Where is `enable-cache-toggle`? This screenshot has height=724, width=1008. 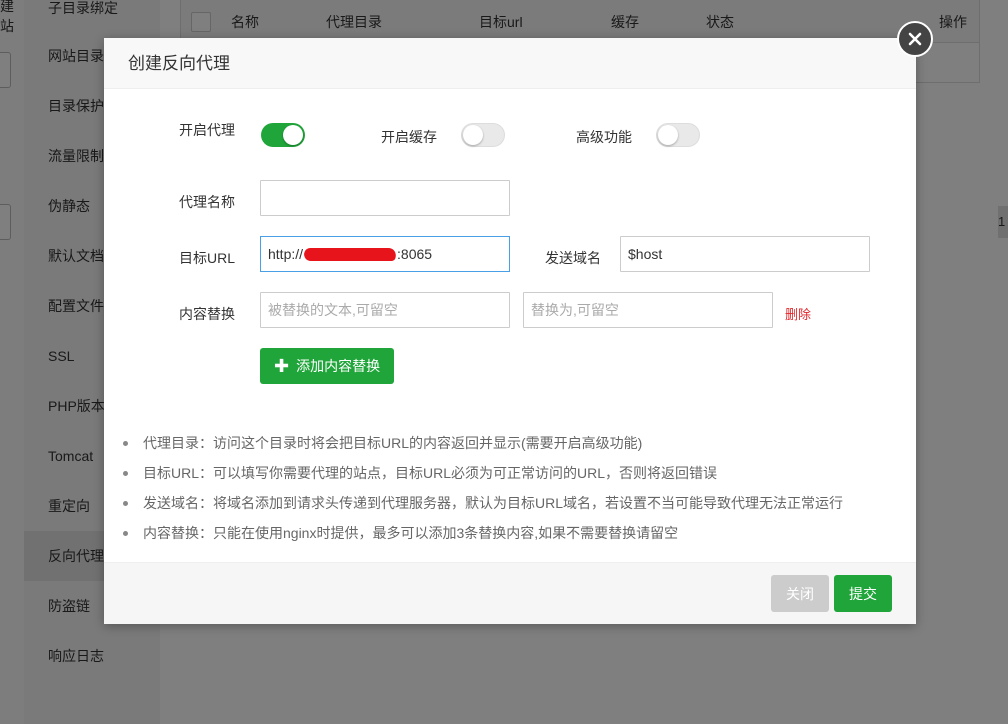
enable-cache-toggle is located at coordinates (483, 135).